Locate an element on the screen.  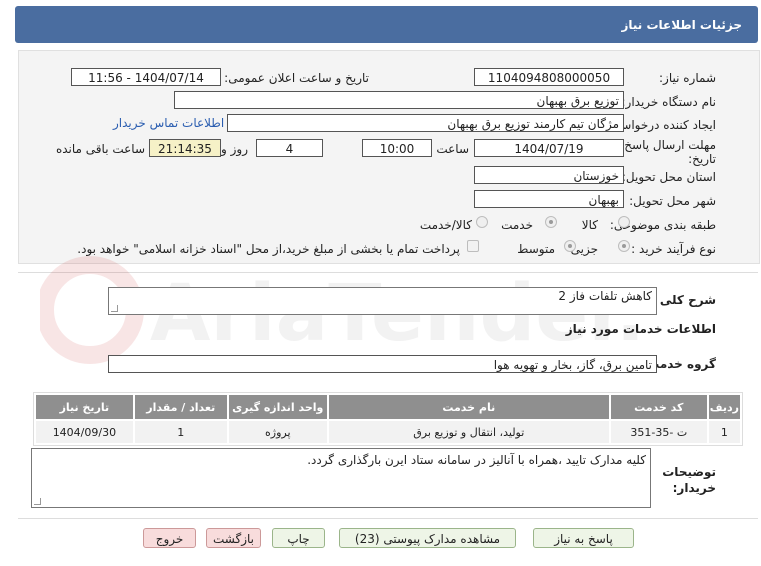
category-radio-service is located at coordinates (551, 222).